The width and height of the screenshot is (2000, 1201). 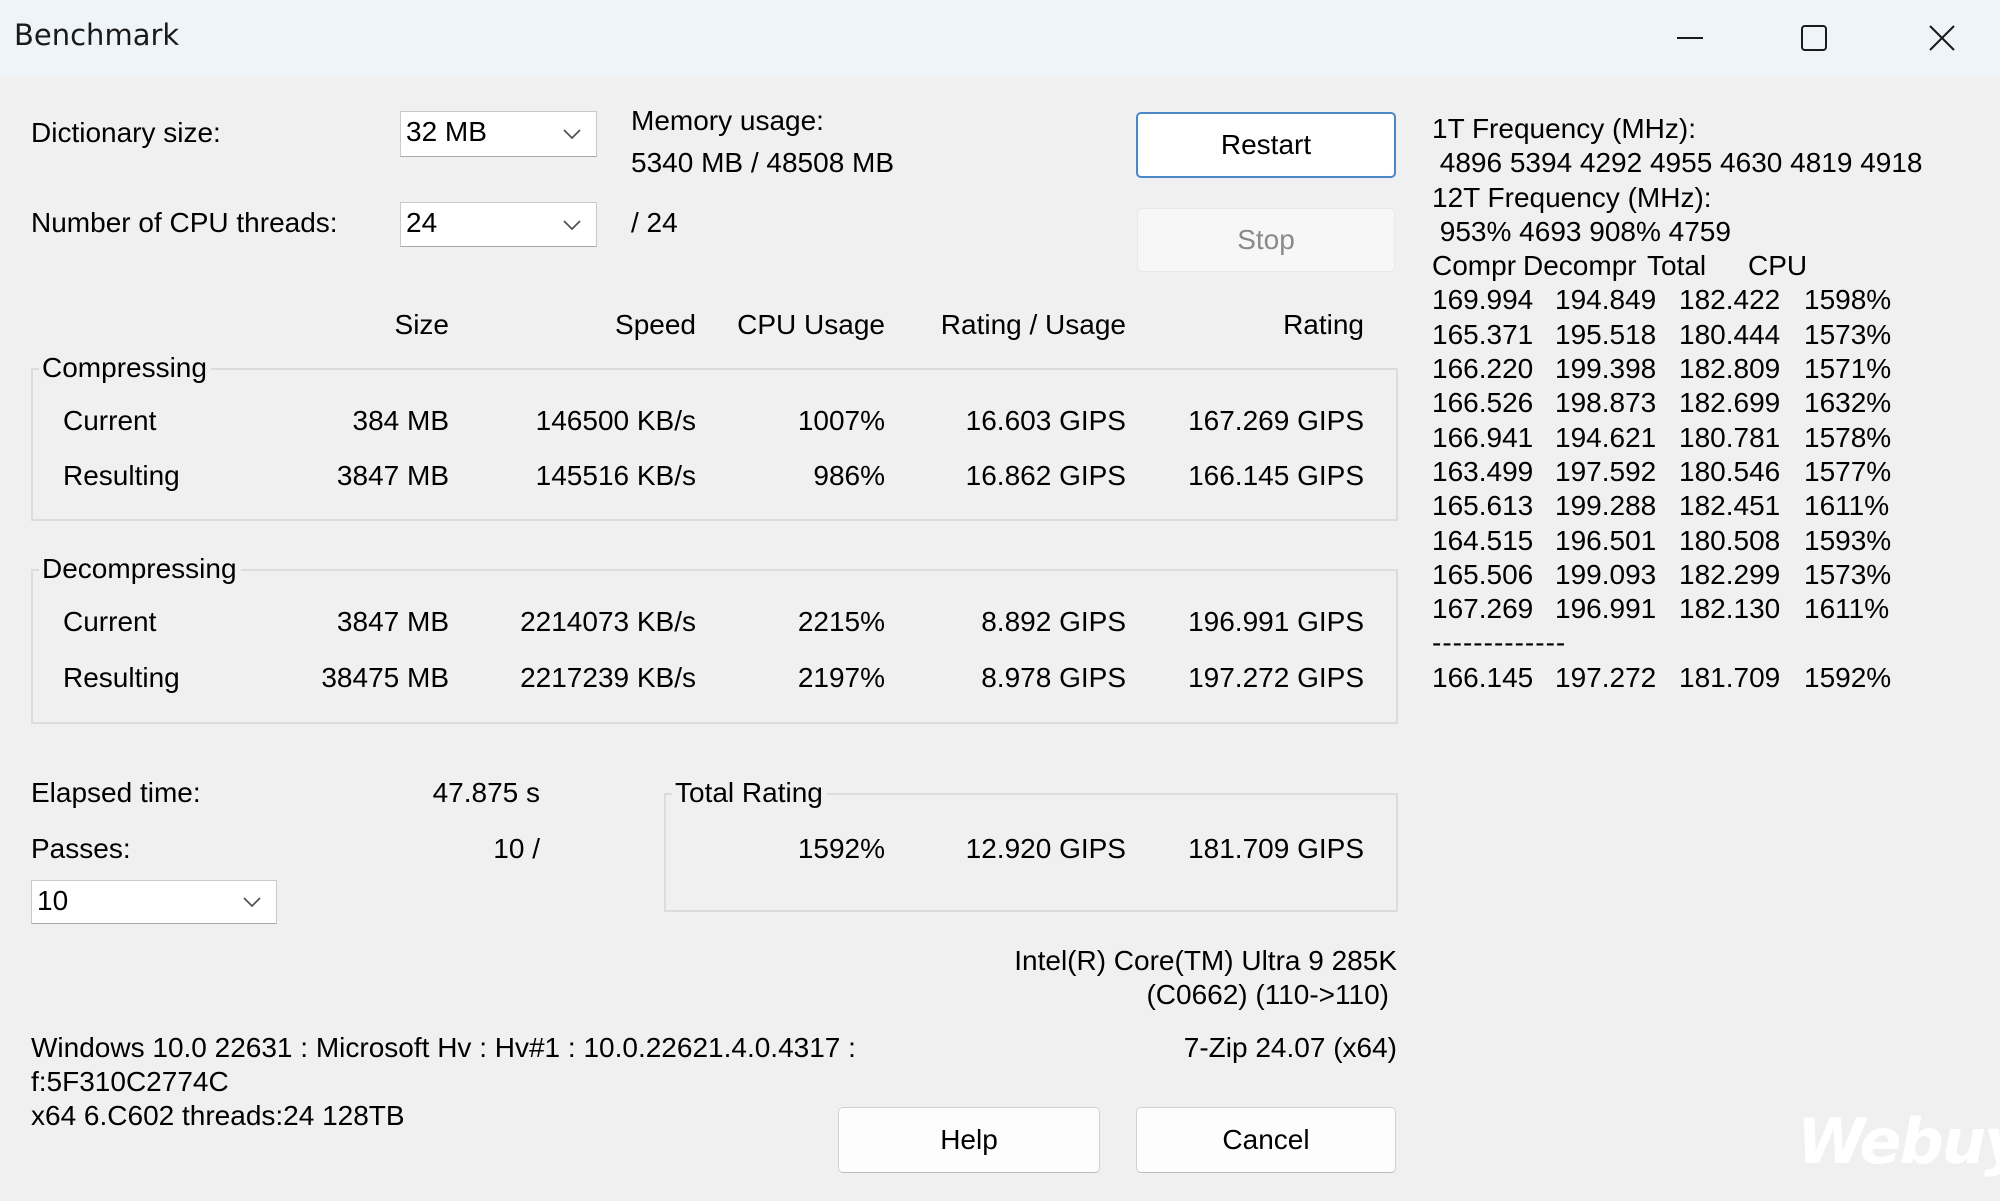 What do you see at coordinates (1606, 334) in the screenshot?
I see `log-decompr: 195.518` at bounding box center [1606, 334].